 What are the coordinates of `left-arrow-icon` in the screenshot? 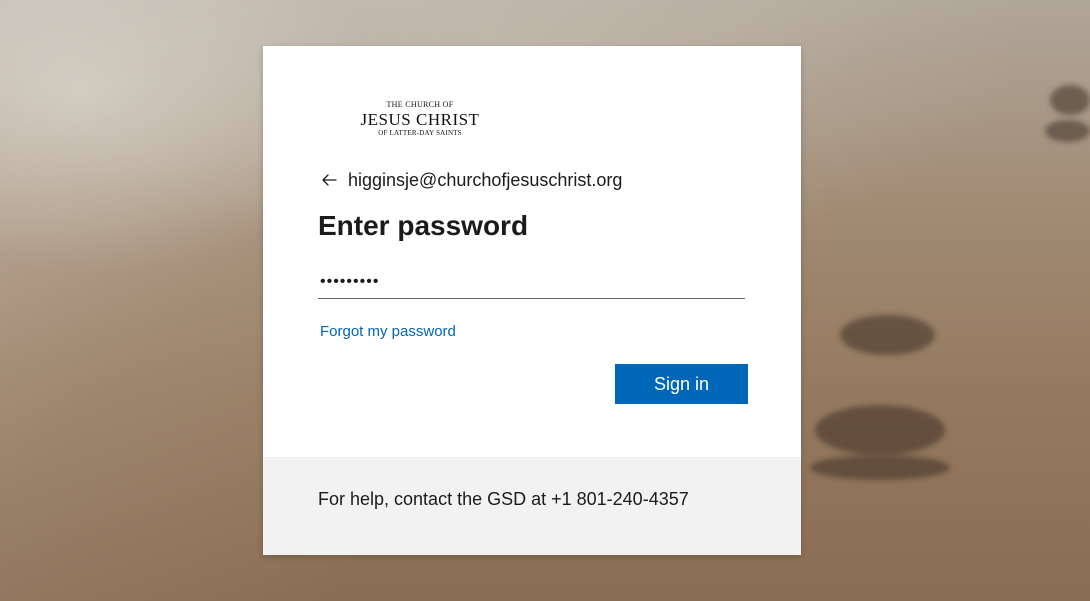 It's located at (329, 180).